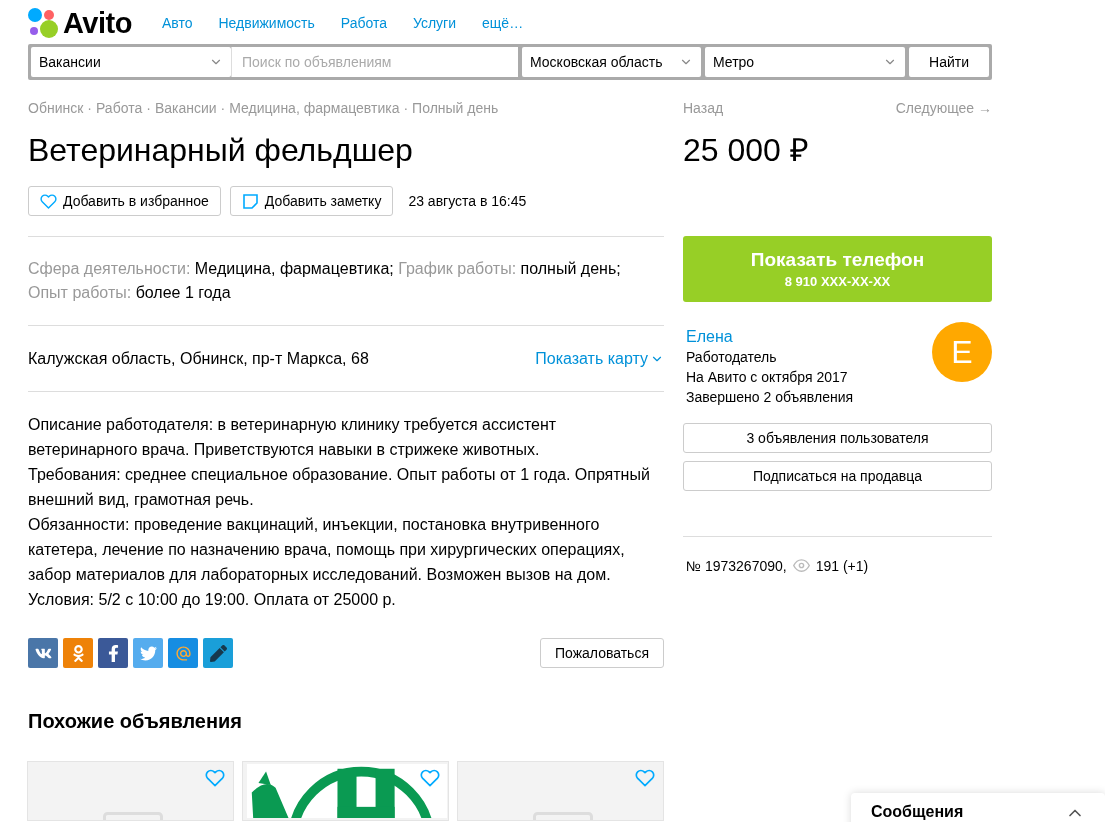  I want to click on avatar: Е, so click(962, 352).